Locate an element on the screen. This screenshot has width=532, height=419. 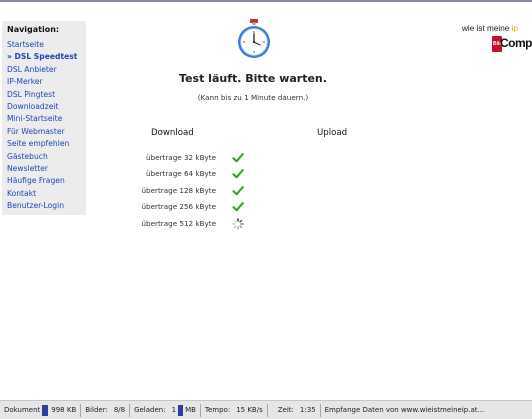
list-item: übertrage 128 kByte is located at coordinates (180, 193).